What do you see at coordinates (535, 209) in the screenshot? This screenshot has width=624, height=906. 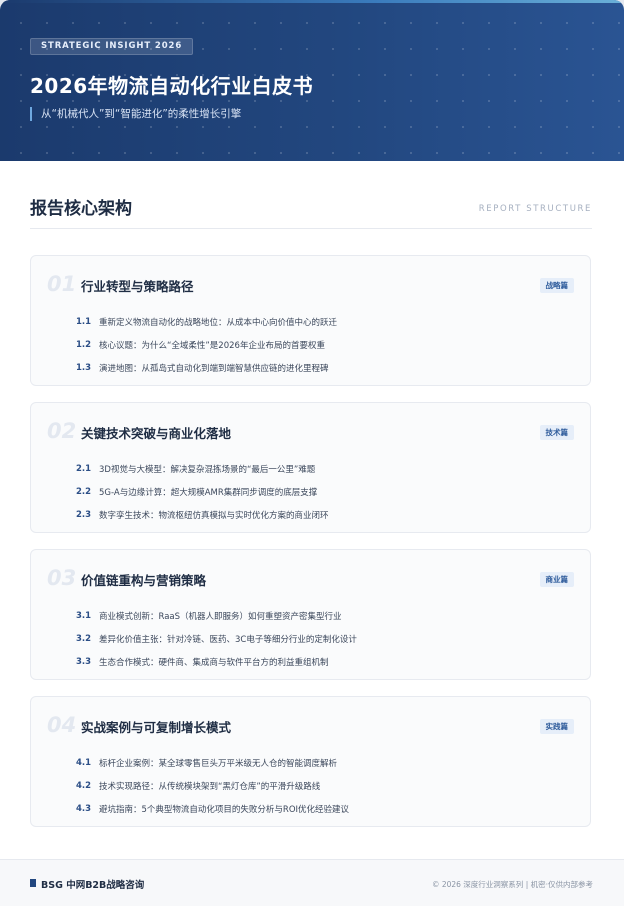 I see `section-title-en: REPORT STRUCTURE` at bounding box center [535, 209].